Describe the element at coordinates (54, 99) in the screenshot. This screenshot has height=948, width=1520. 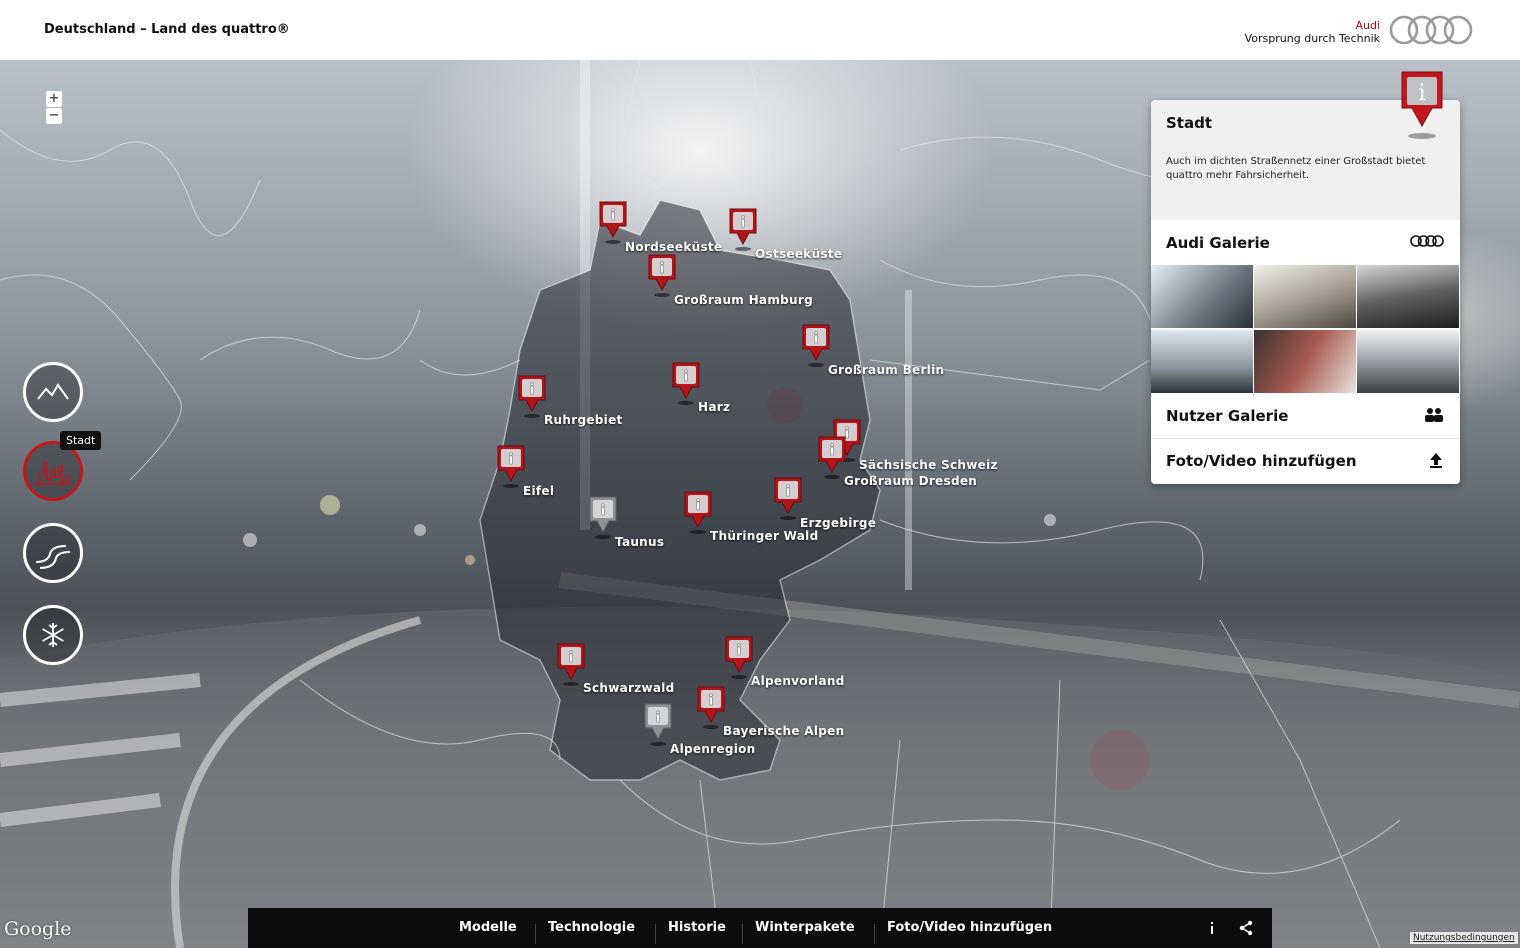
I see `zoom-in-button: +` at that location.